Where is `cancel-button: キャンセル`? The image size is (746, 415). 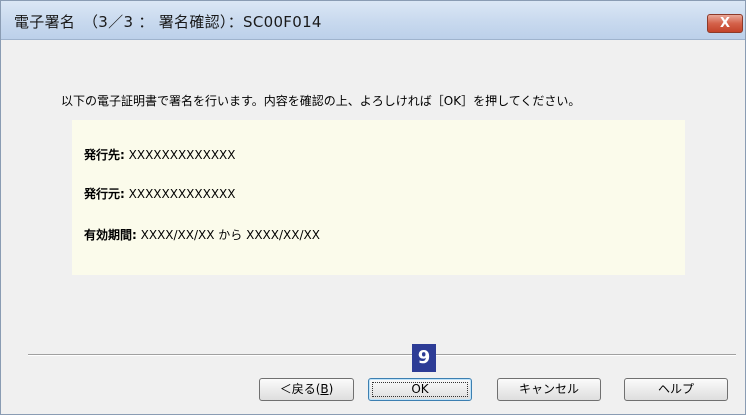
cancel-button: キャンセル is located at coordinates (549, 389).